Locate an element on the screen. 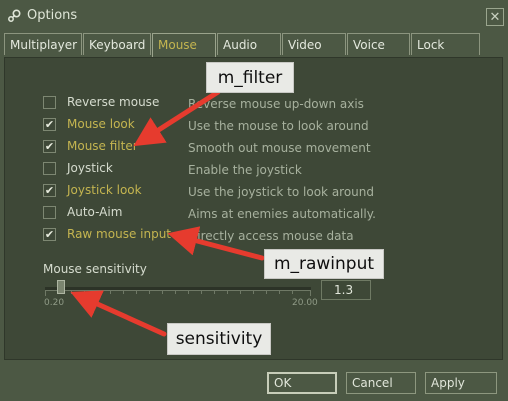 Image resolution: width=508 pixels, height=401 pixels. cancel-button: Cancel is located at coordinates (381, 383).